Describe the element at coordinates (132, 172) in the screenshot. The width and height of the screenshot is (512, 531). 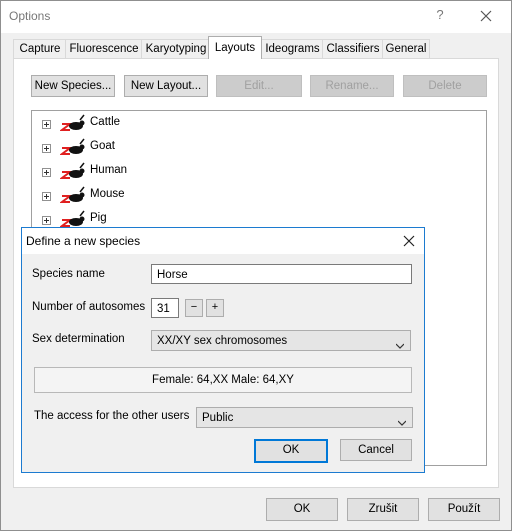
I see `tree-item-human: Human` at that location.